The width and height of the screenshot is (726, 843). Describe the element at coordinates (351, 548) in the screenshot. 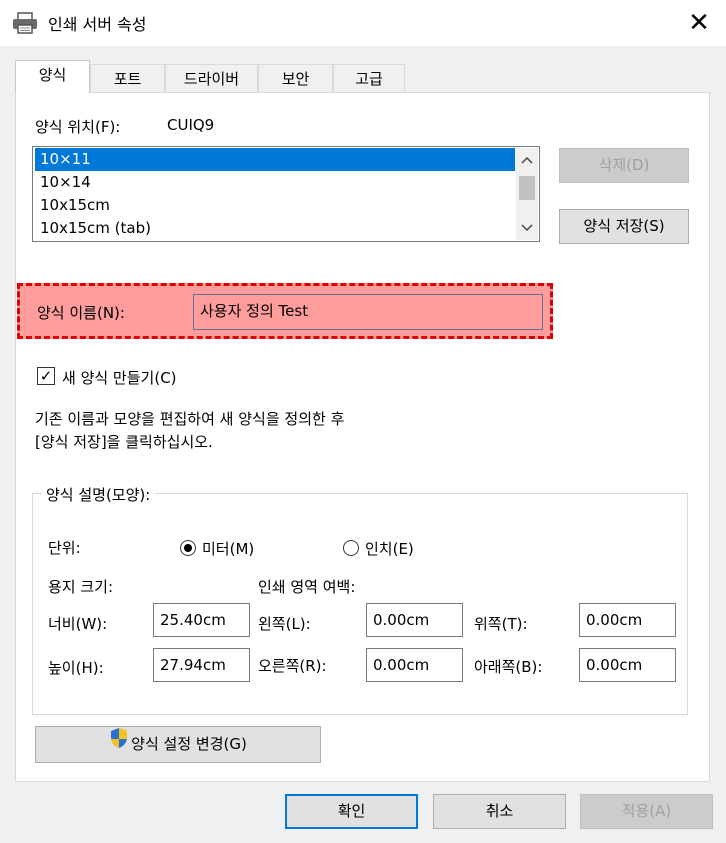

I see `unit-inch-radio` at that location.